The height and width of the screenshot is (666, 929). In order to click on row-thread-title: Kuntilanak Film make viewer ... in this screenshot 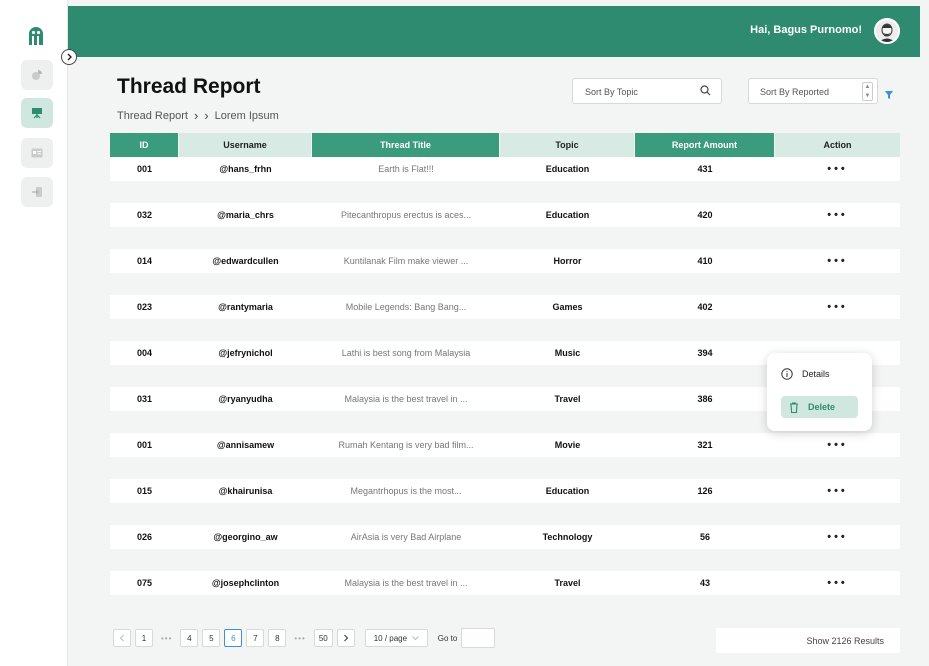, I will do `click(406, 261)`.